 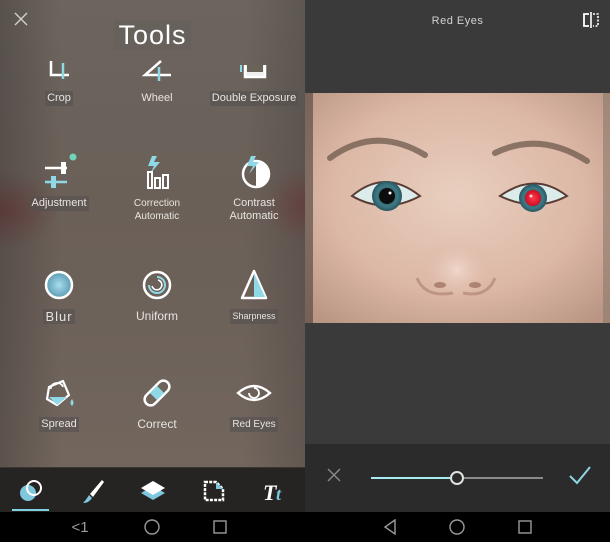 I want to click on android-nav-bar-right, so click(x=457, y=527).